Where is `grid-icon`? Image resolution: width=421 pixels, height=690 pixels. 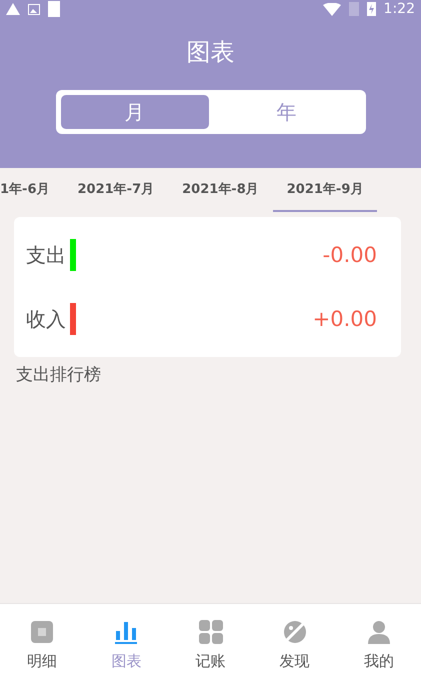 grid-icon is located at coordinates (210, 632).